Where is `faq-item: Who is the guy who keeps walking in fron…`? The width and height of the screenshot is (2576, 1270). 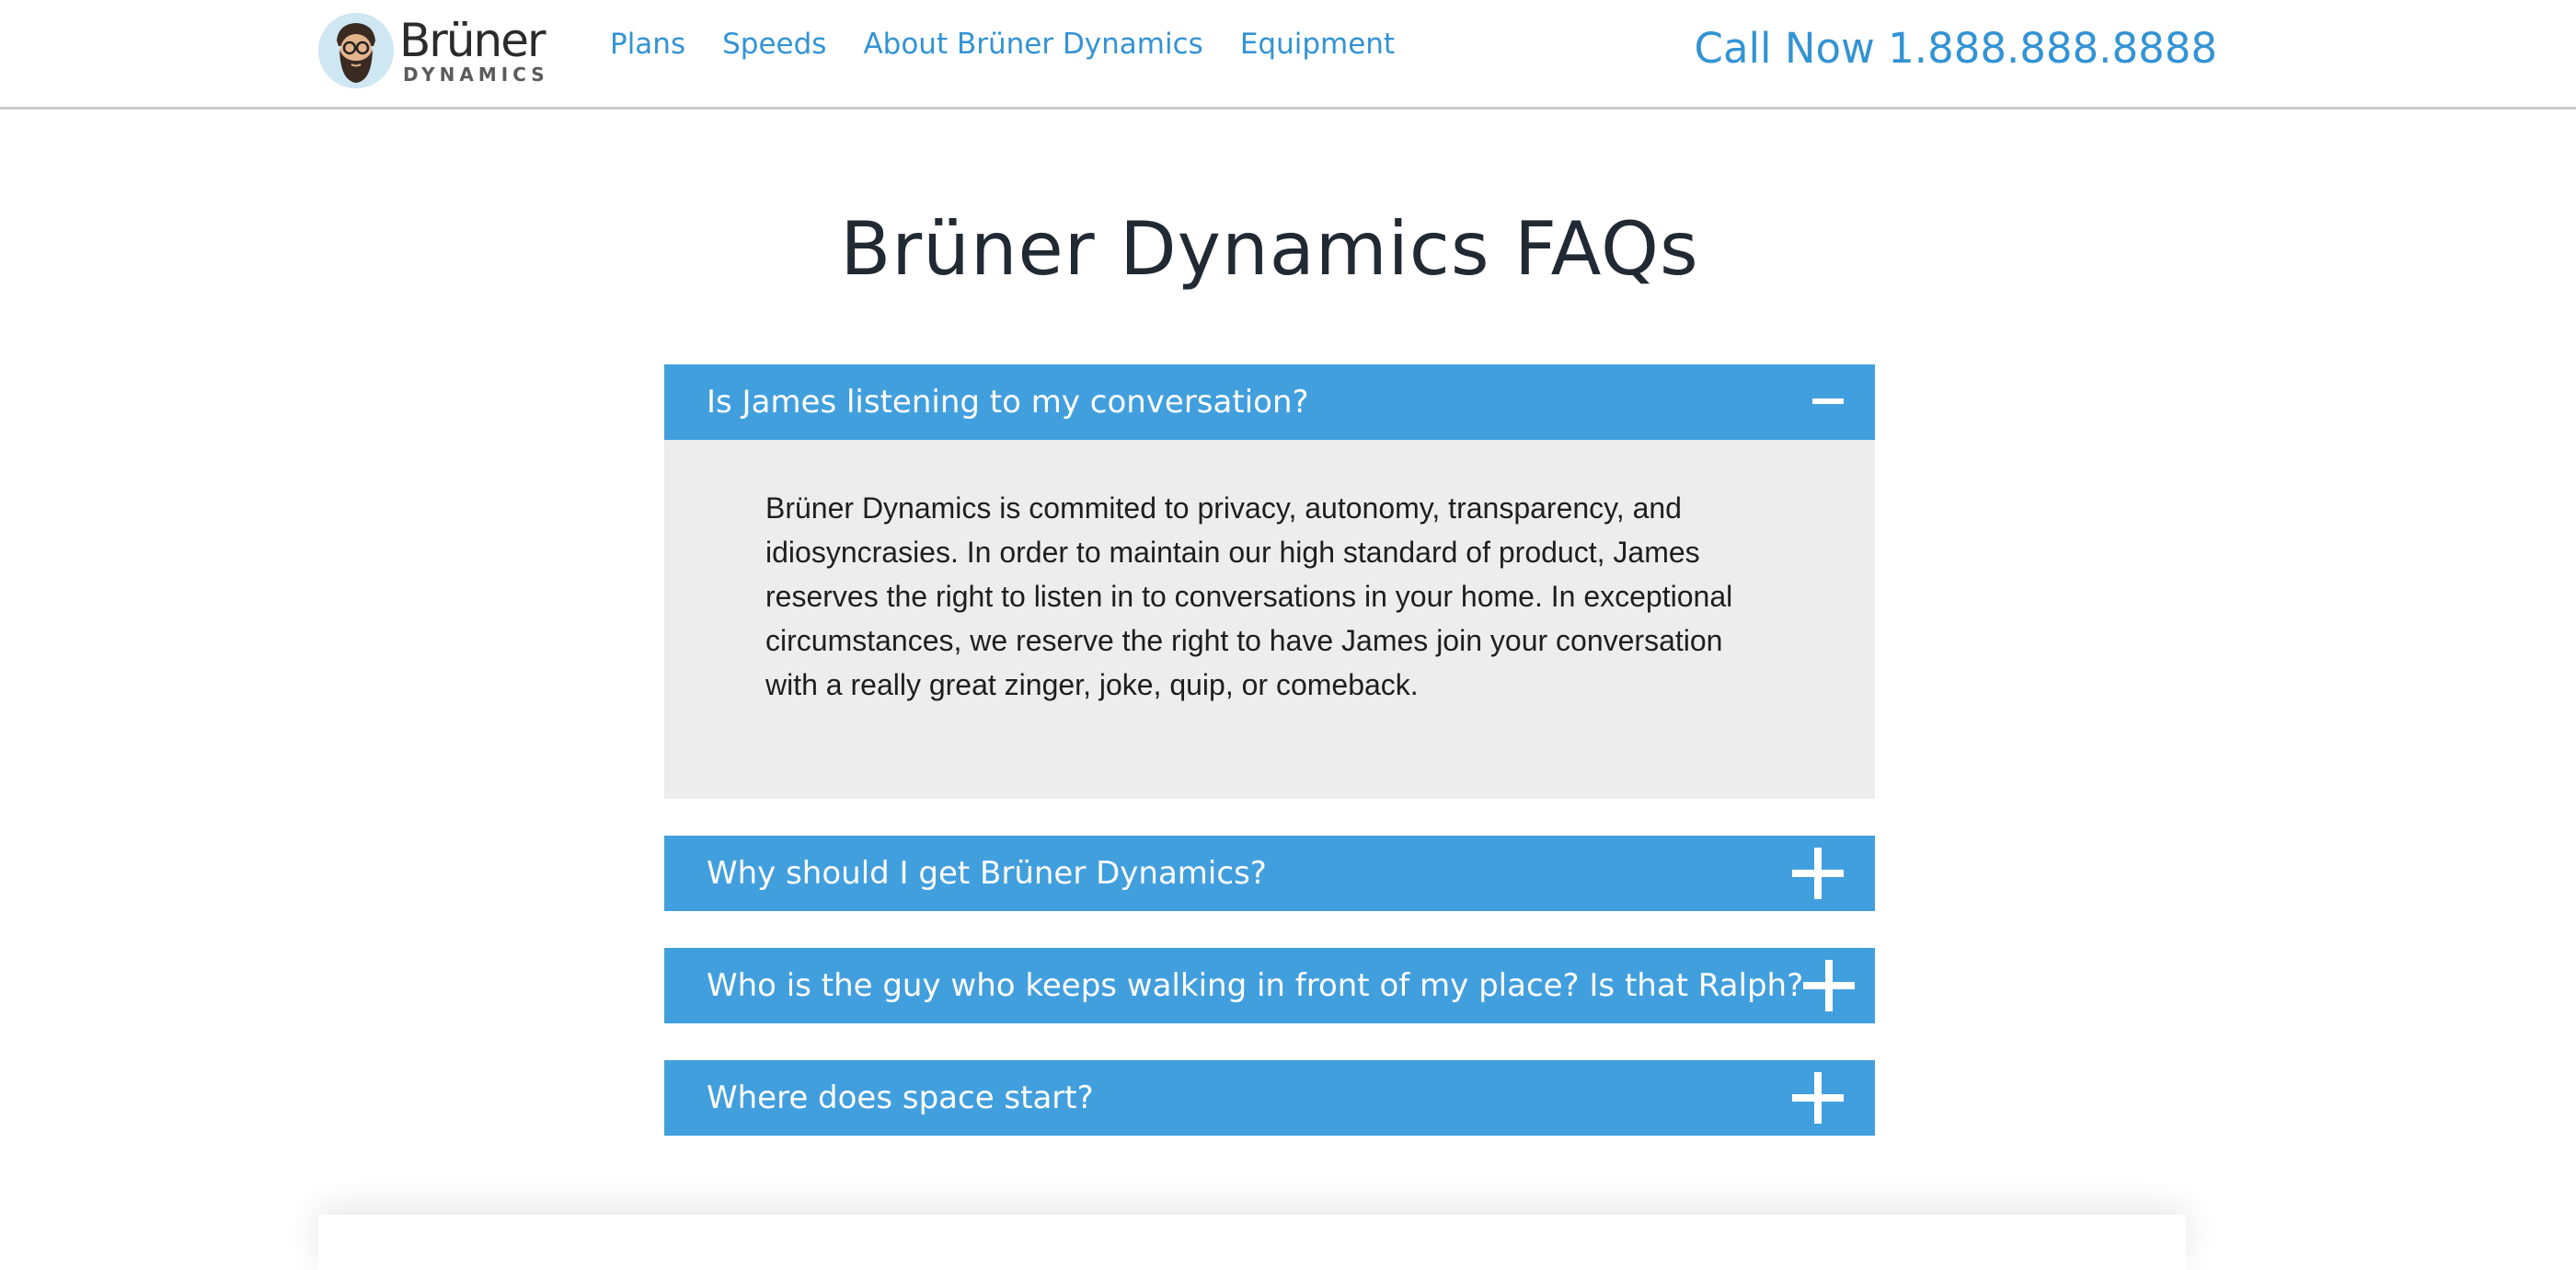 faq-item: Who is the guy who keeps walking in fron… is located at coordinates (1269, 985).